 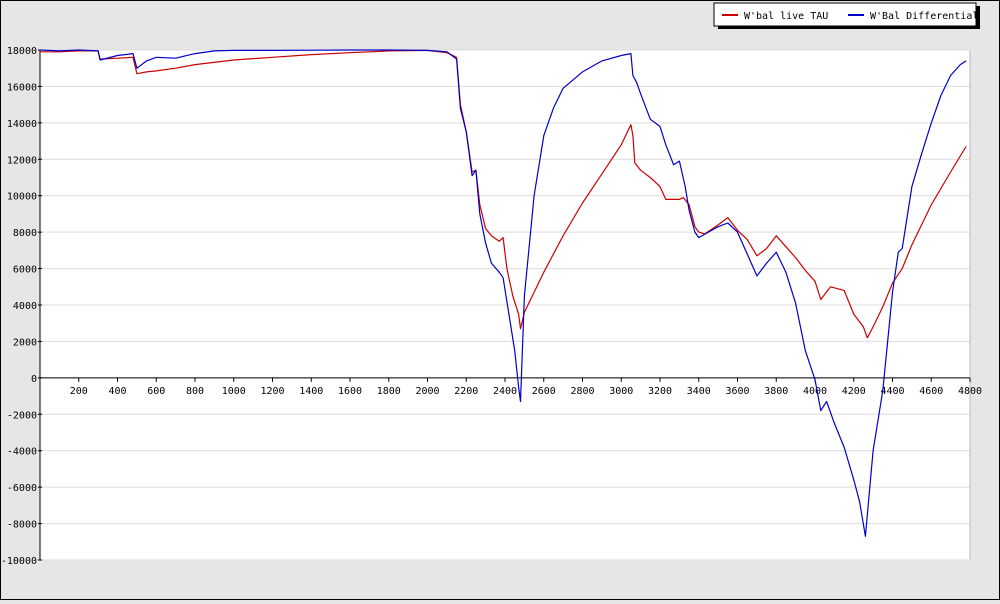 What do you see at coordinates (22, 452) in the screenshot?
I see `y-tick-label: -4000` at bounding box center [22, 452].